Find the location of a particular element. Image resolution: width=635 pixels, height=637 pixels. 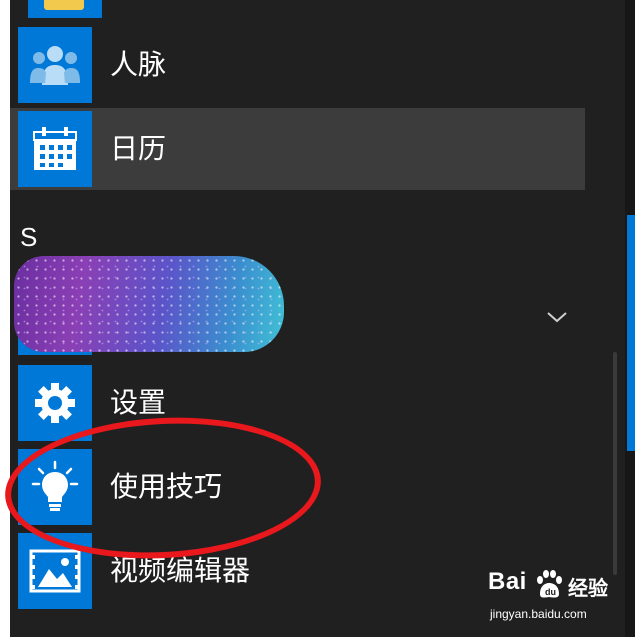

accent-strip is located at coordinates (631, 333).